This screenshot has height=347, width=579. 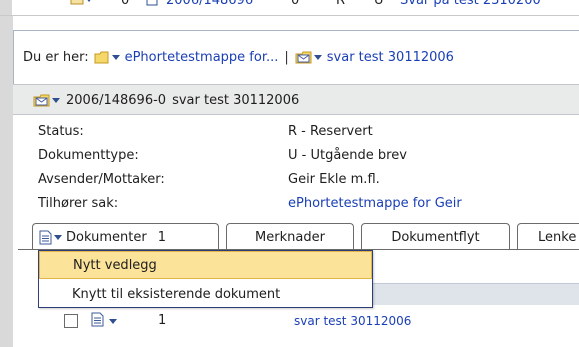 I want to click on previous-list-row: 0 2006/148696 0 R U Svar på test 2310200, so click(x=289, y=8).